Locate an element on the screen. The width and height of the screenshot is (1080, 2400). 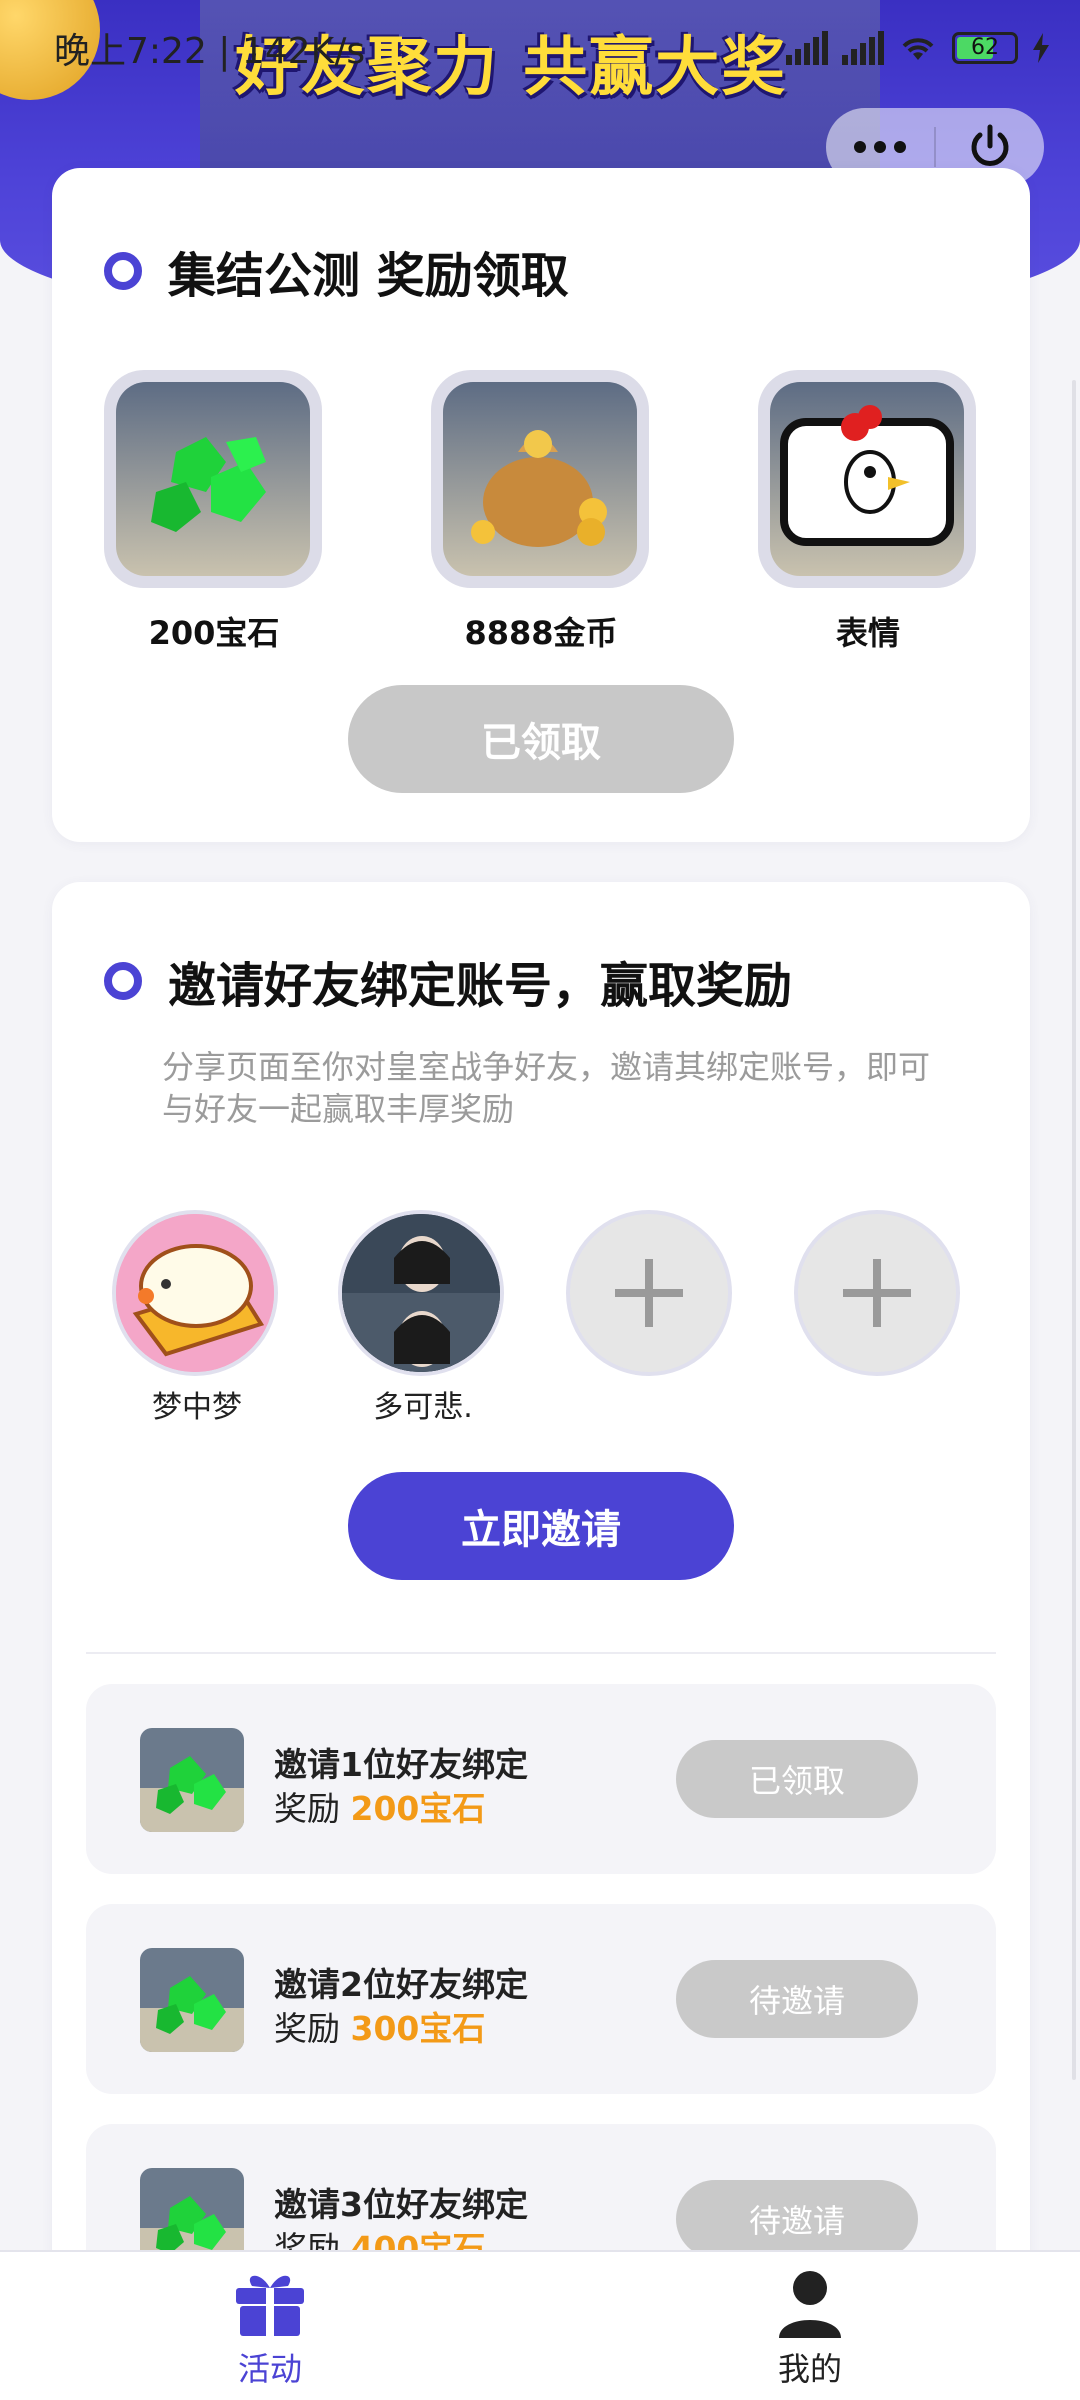
invite-task-2: 邀请2位好友绑定 奖励 300宝石 待邀请 is located at coordinates (541, 1999).